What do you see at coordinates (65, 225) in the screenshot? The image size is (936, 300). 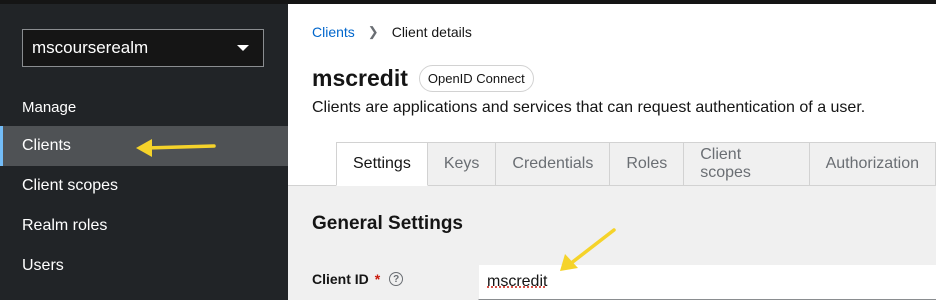 I see `sidebar-item-label: Realm roles` at bounding box center [65, 225].